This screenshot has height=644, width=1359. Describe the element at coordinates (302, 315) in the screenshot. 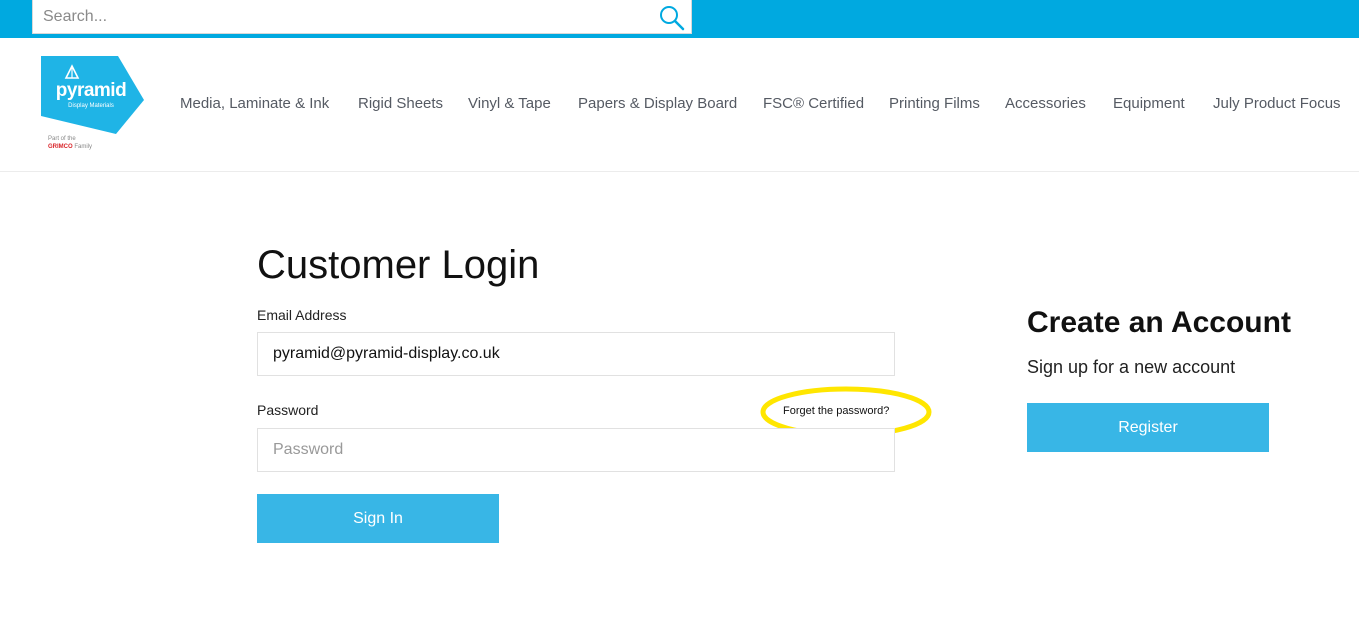

I see `email-label: Email Address` at that location.